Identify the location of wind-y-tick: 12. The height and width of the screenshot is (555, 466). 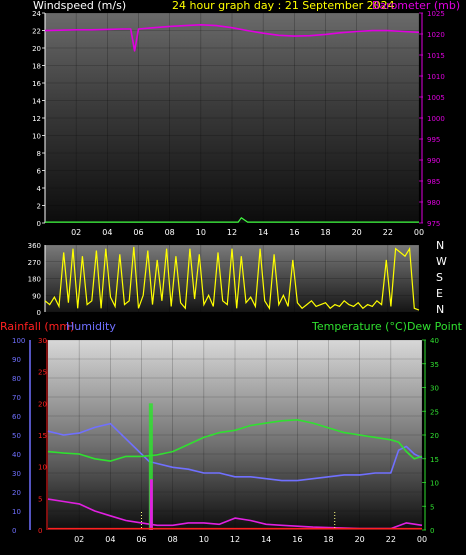
(36, 119).